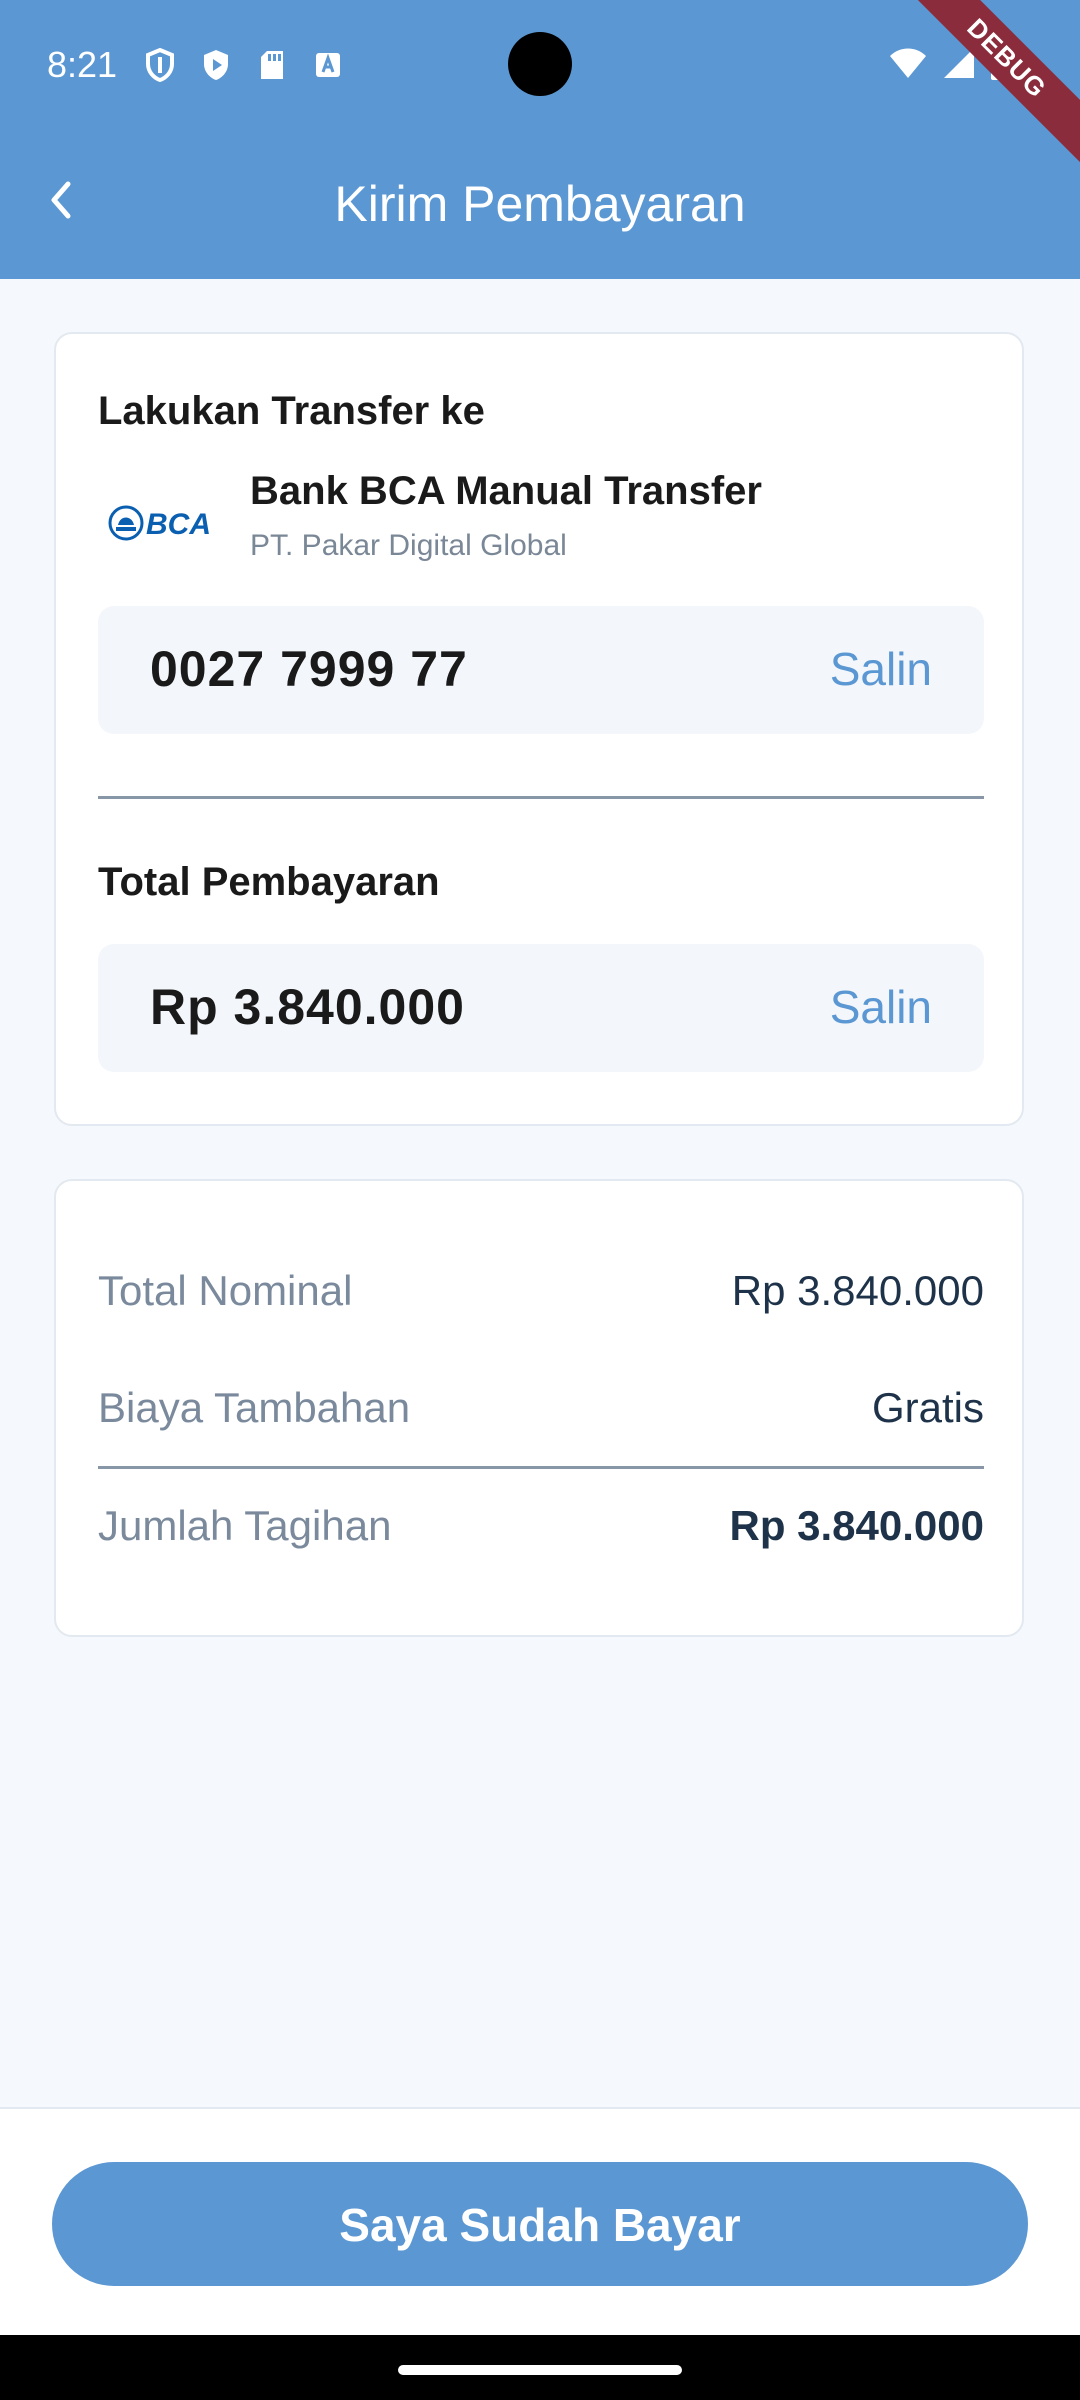 Image resolution: width=1080 pixels, height=2400 pixels. I want to click on status-time: 8:21, so click(82, 64).